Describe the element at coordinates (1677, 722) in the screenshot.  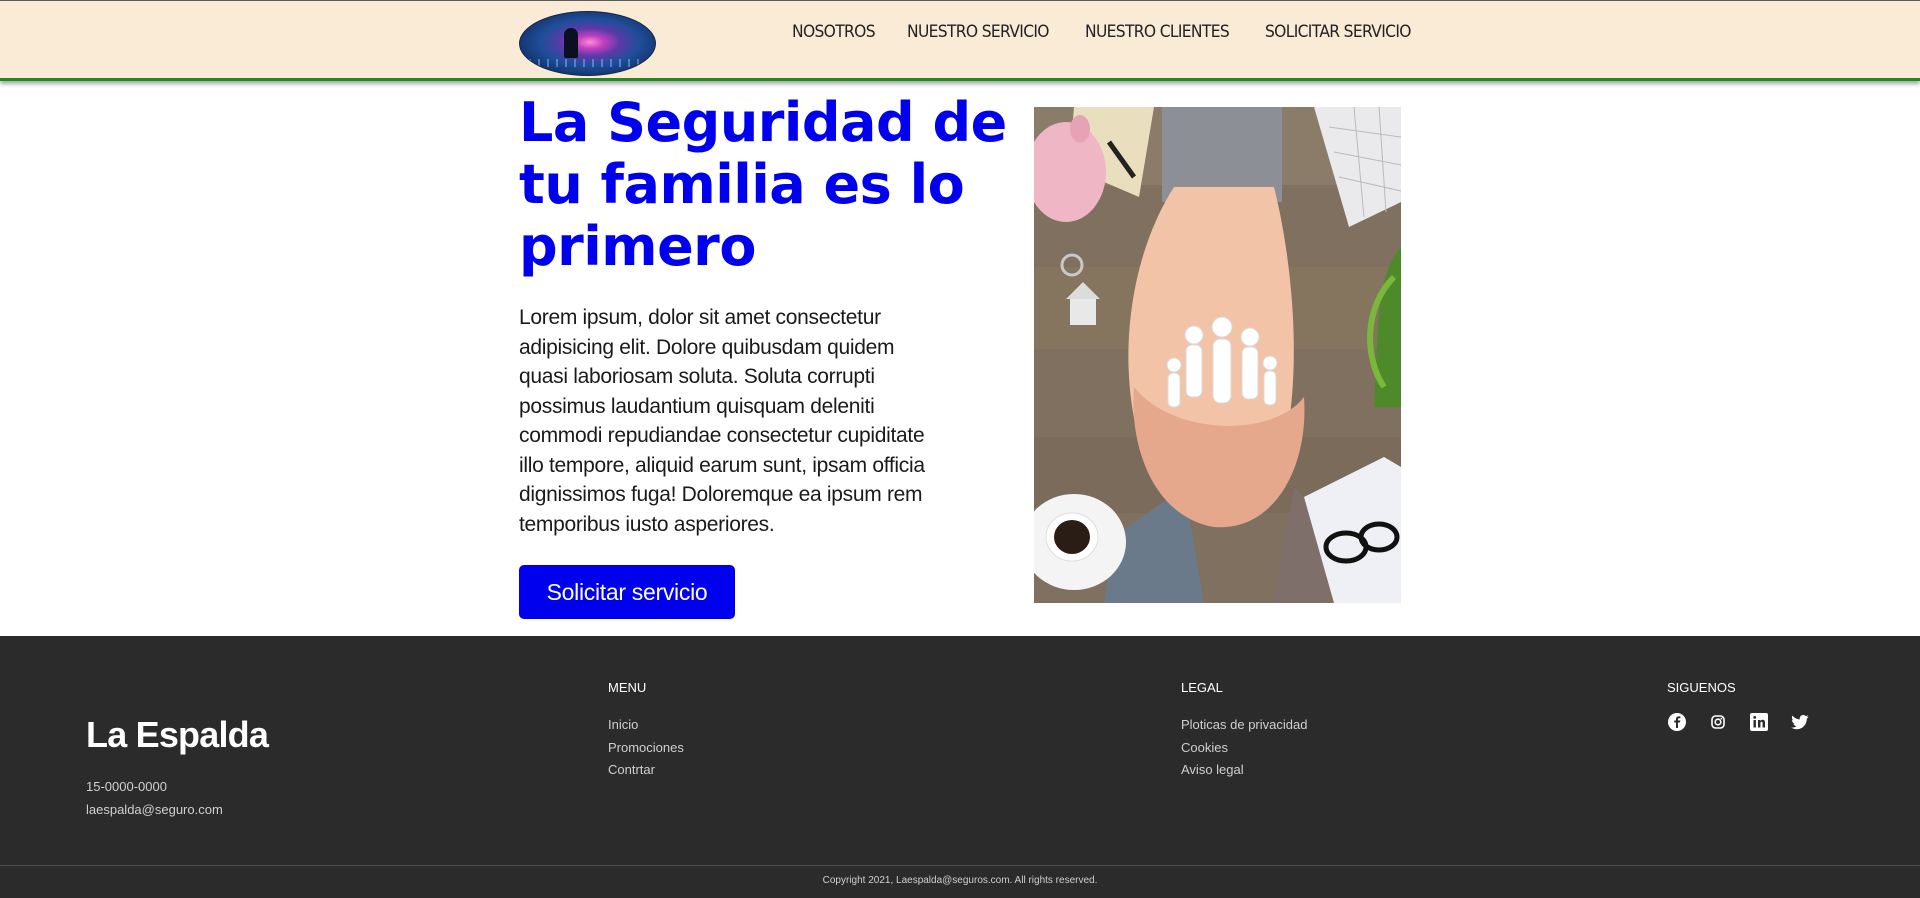
I see `facebook-icon` at that location.